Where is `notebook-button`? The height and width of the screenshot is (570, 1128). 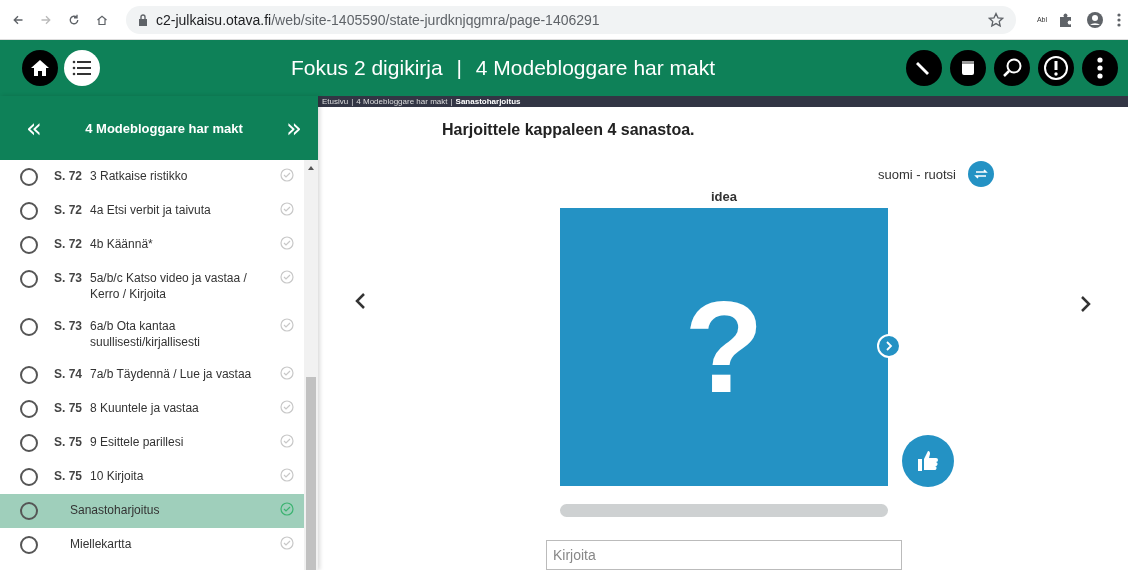 notebook-button is located at coordinates (968, 68).